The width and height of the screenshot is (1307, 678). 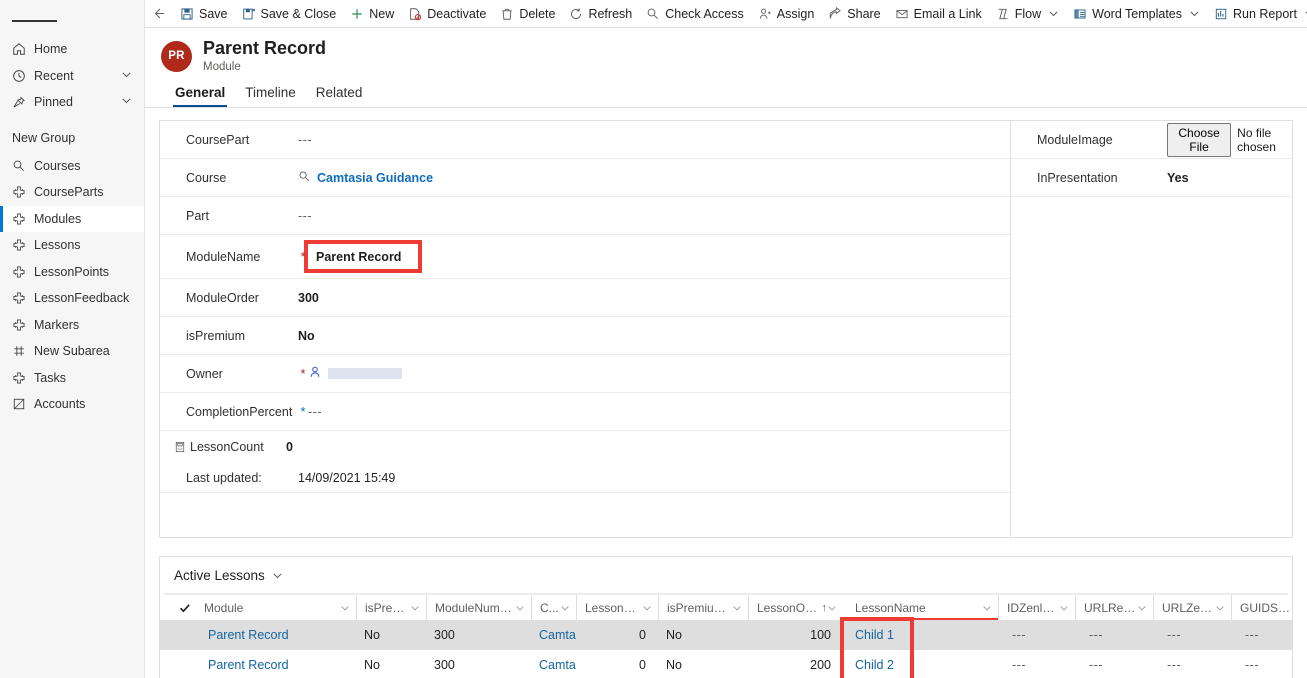 What do you see at coordinates (363, 256) in the screenshot?
I see `modulename-input-highlighted: Parent Record` at bounding box center [363, 256].